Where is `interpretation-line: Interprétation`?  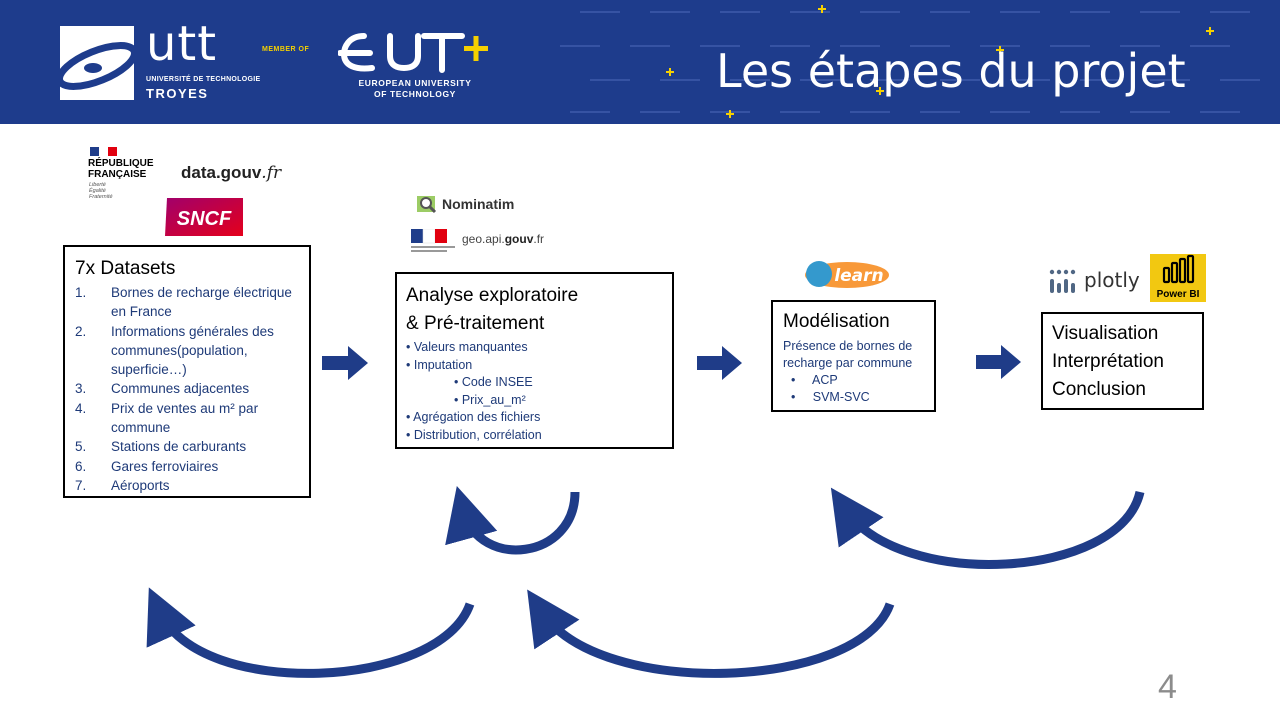 interpretation-line: Interprétation is located at coordinates (1108, 361).